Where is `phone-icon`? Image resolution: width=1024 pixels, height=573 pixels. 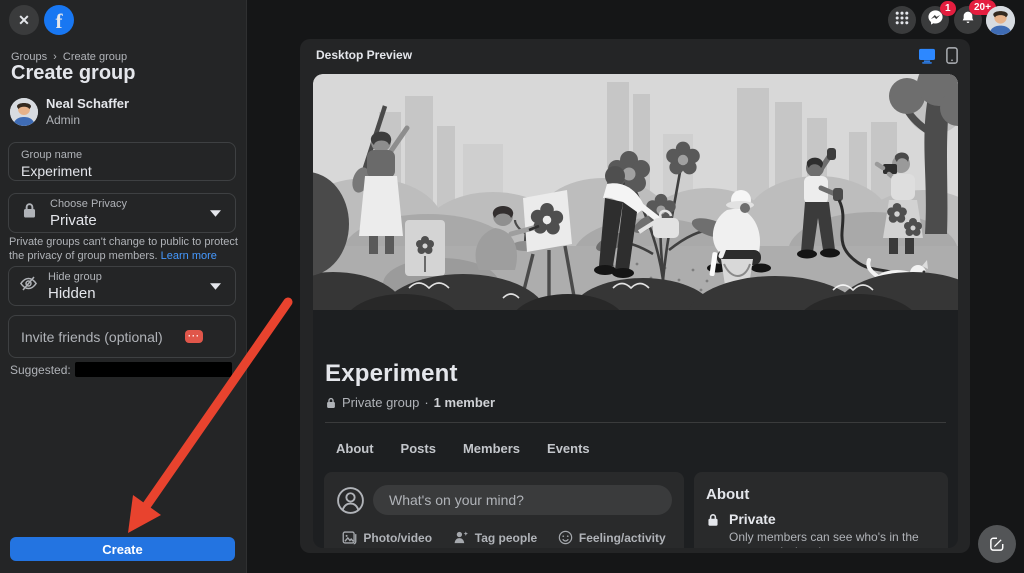
phone-icon is located at coordinates (952, 55).